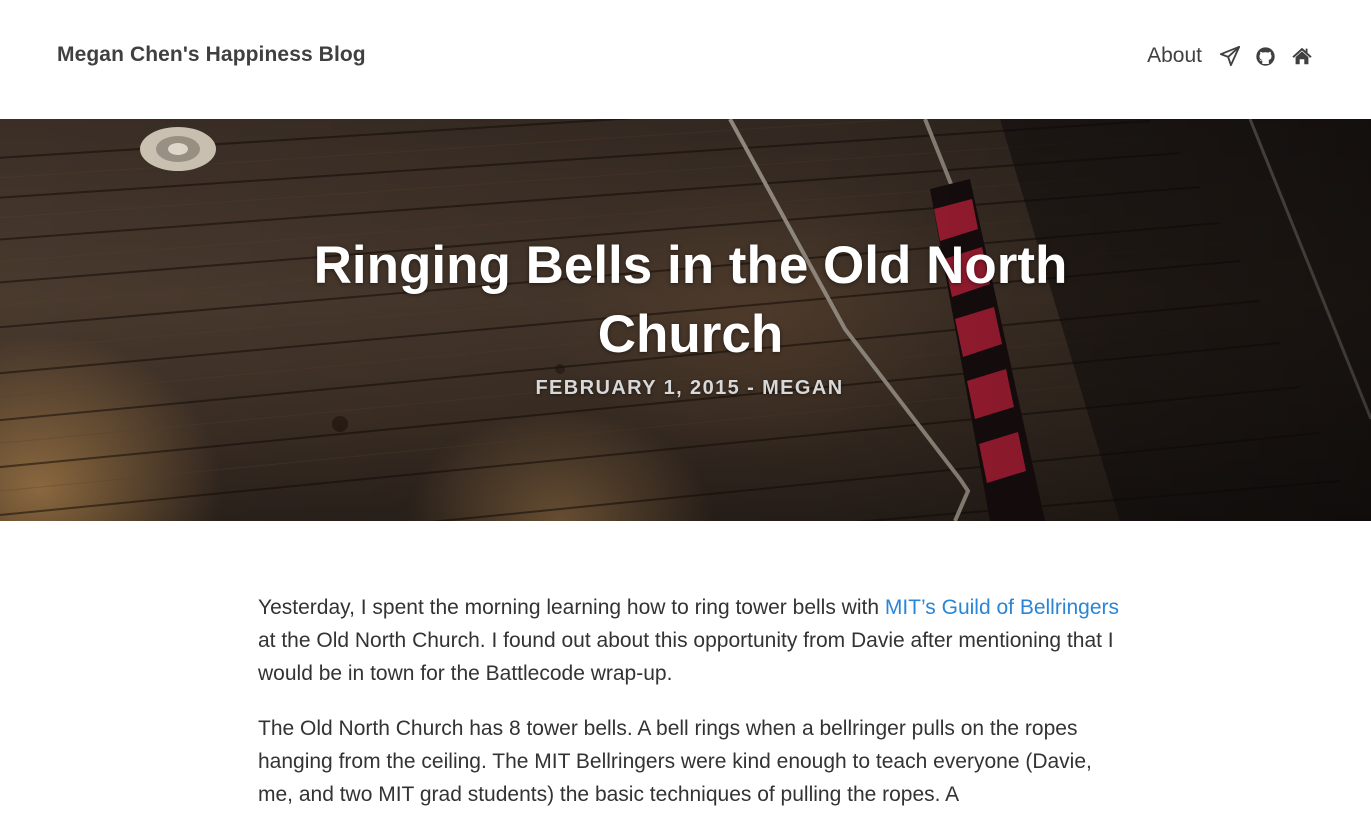  Describe the element at coordinates (211, 55) in the screenshot. I see `blog-title-link: Megan Chen's Happiness Blog` at that location.